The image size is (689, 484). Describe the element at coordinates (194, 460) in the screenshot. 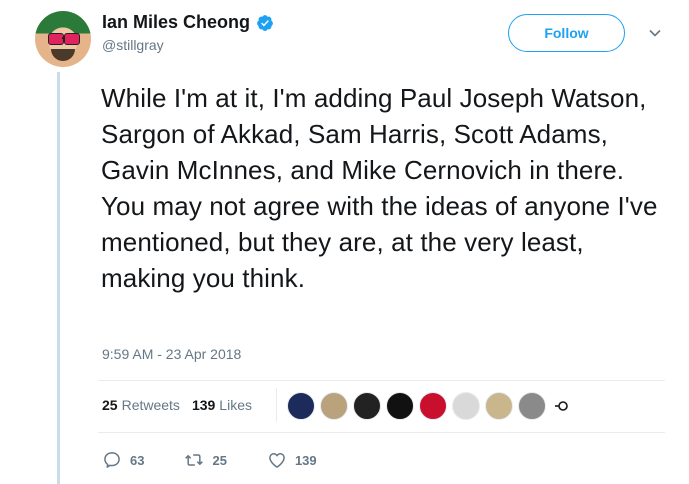

I see `retweet-icon` at that location.